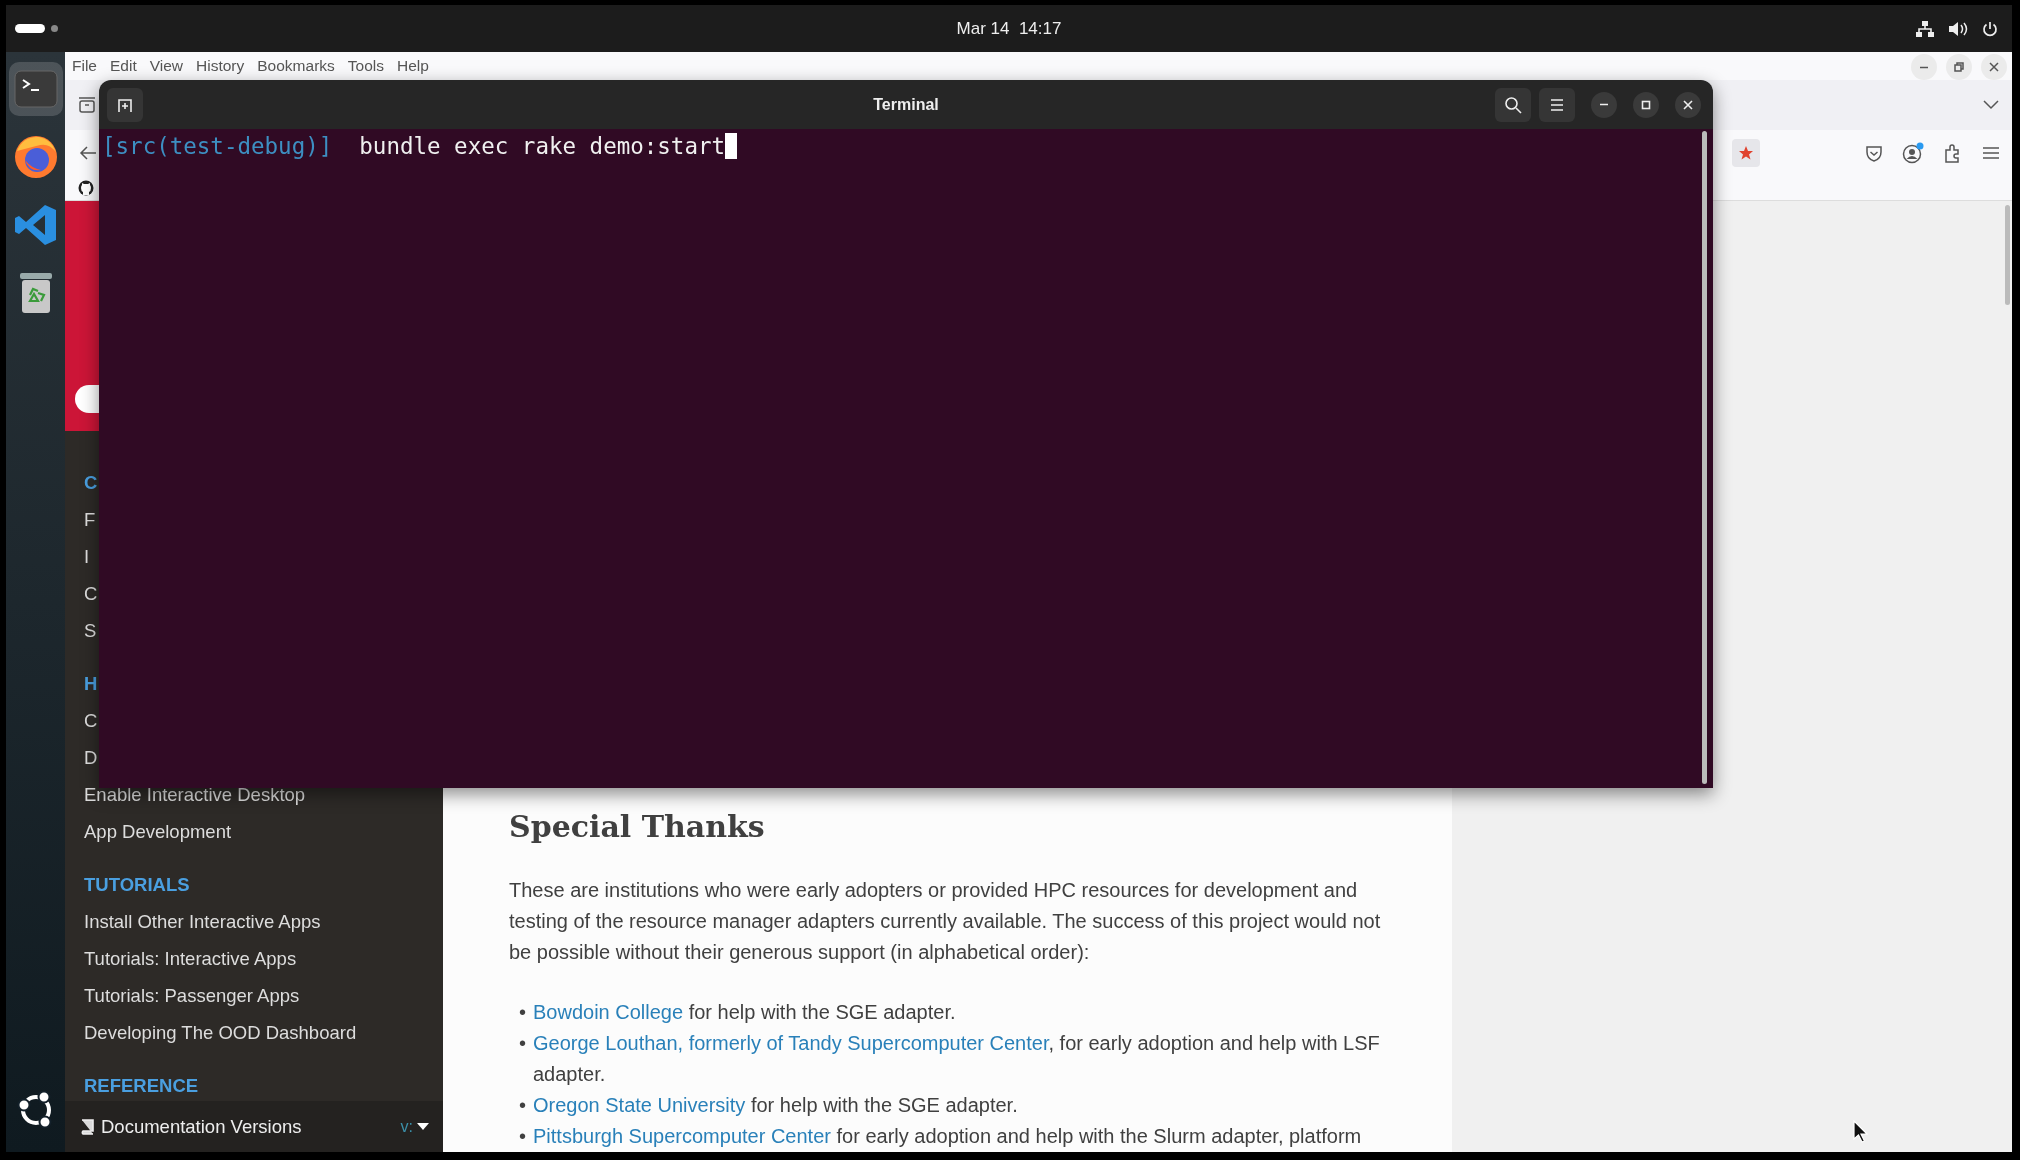 This screenshot has width=2020, height=1160. I want to click on star-icon, so click(1746, 152).